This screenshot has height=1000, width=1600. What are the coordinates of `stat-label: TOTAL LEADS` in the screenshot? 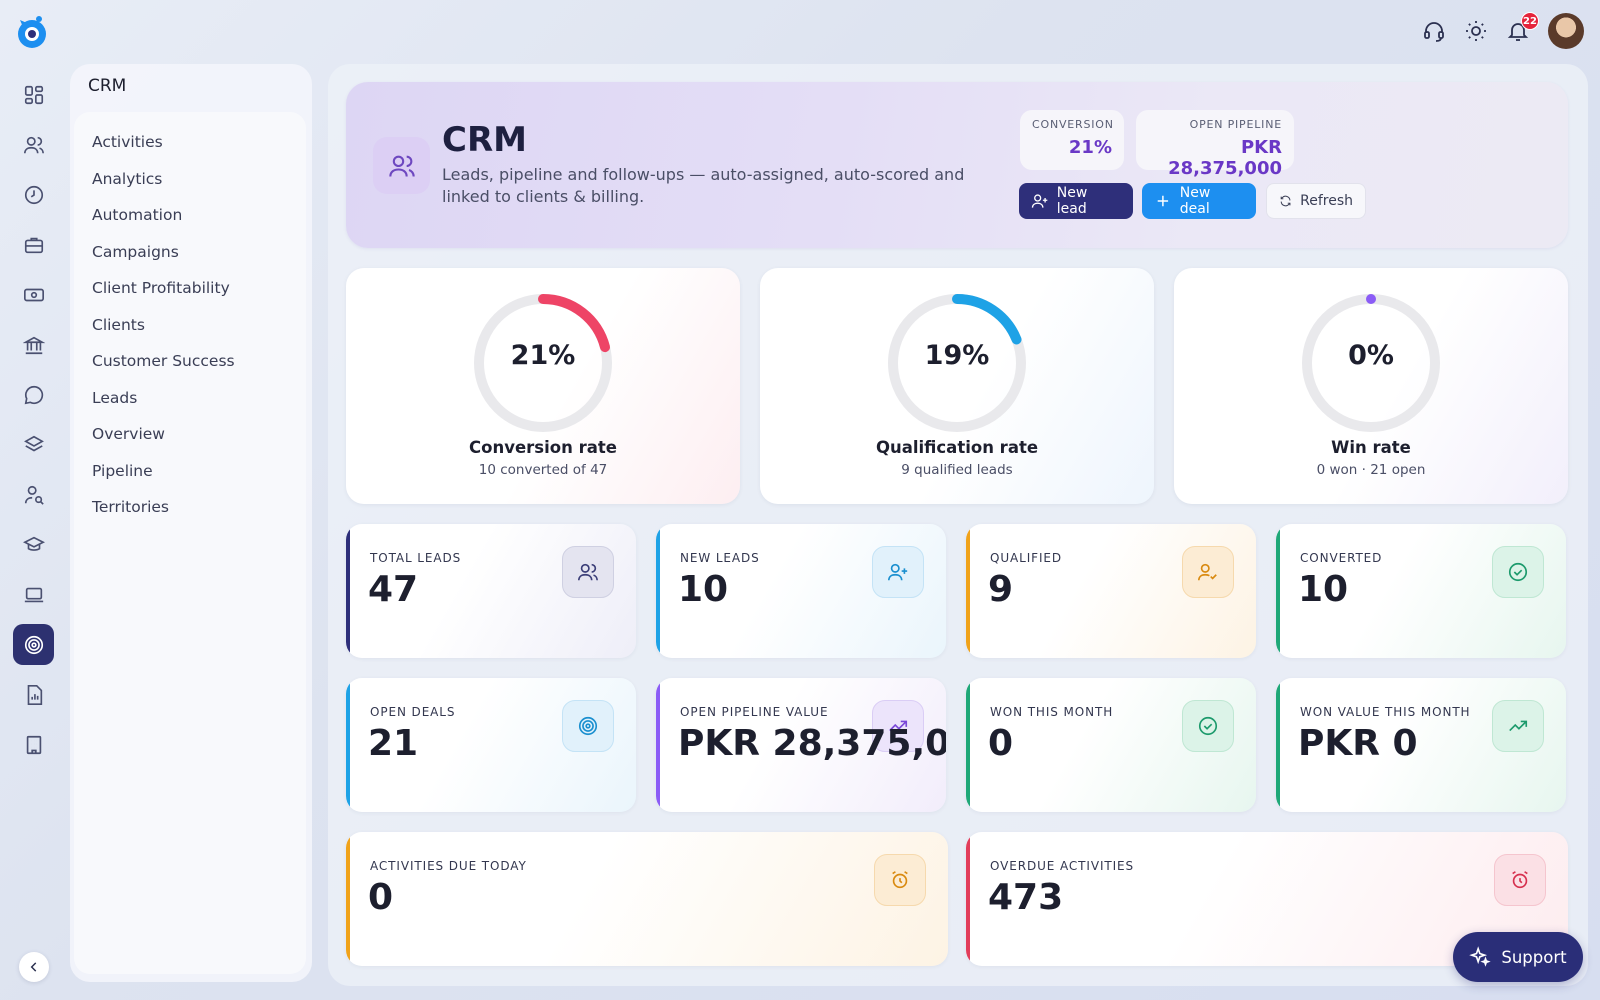 It's located at (416, 558).